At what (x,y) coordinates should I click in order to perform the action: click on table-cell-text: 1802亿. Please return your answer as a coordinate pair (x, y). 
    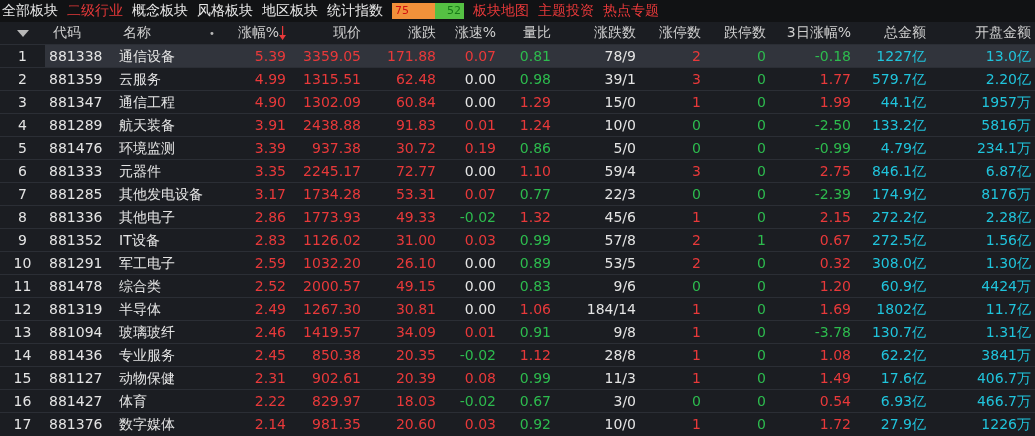
    Looking at the image, I should click on (901, 309).